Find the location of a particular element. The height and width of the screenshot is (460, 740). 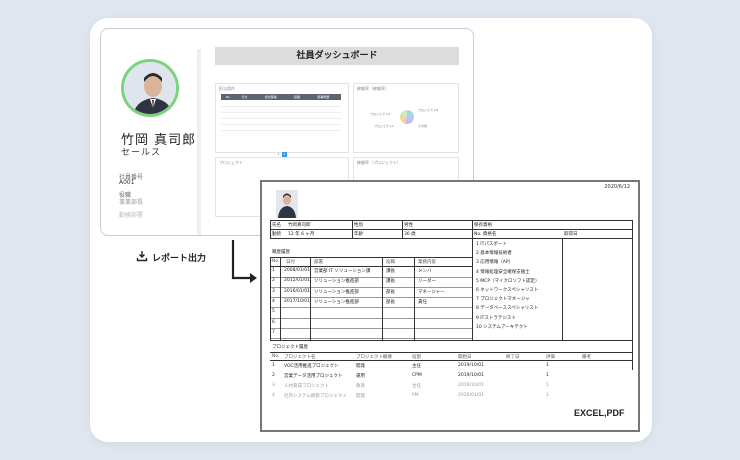

cert-item: 9 ITストラテジスト is located at coordinates (496, 318).